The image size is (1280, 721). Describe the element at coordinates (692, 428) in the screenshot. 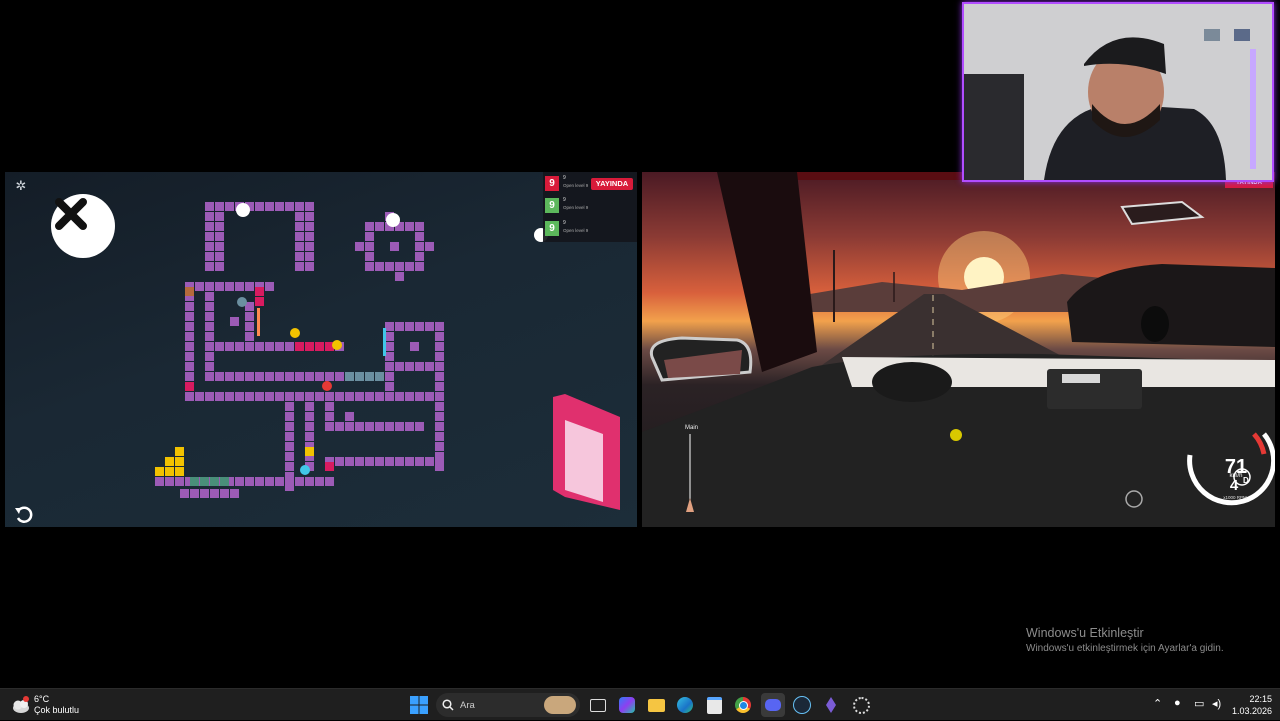

I see `route-label: Main` at that location.